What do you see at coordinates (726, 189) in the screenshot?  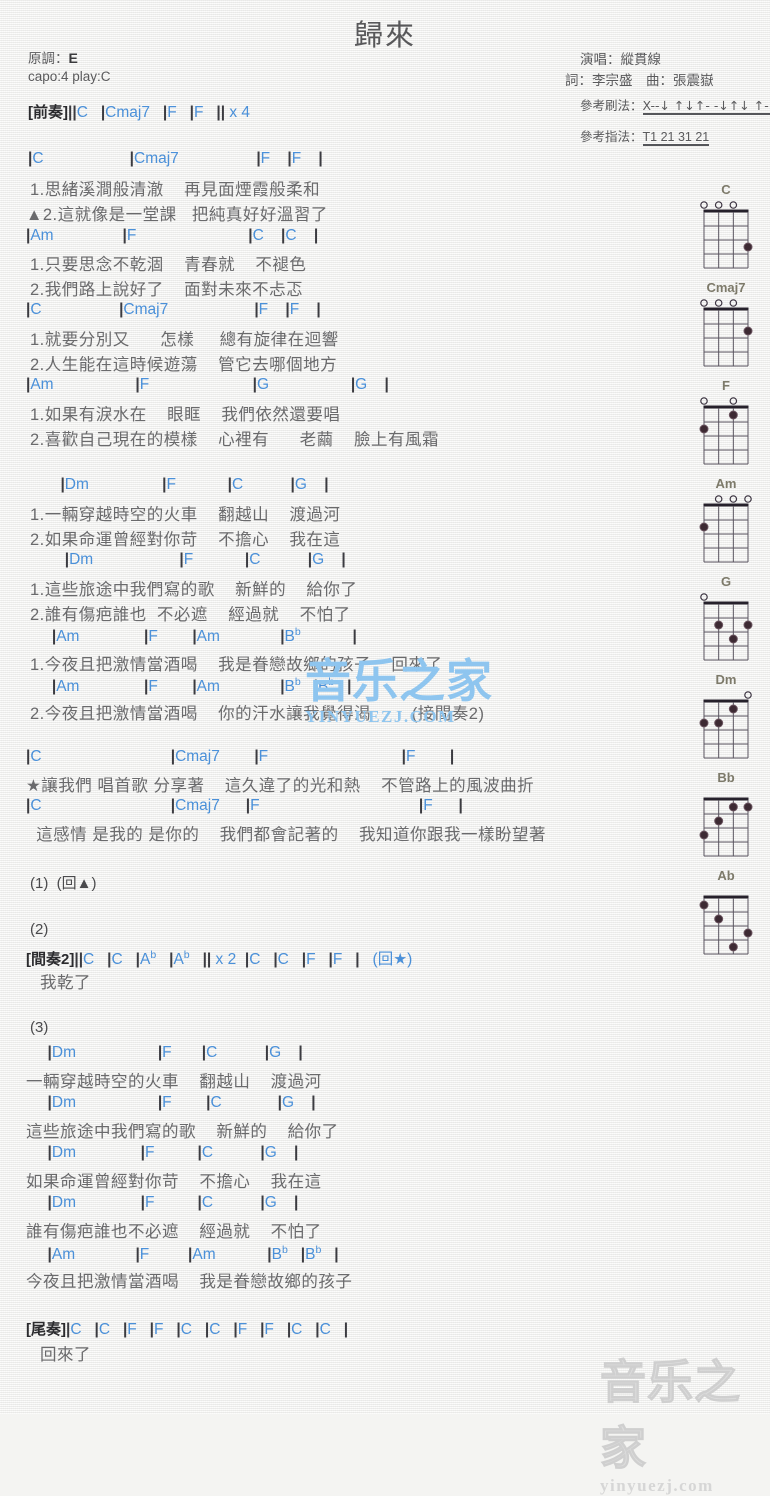 I see `chord-diagram-name: C` at bounding box center [726, 189].